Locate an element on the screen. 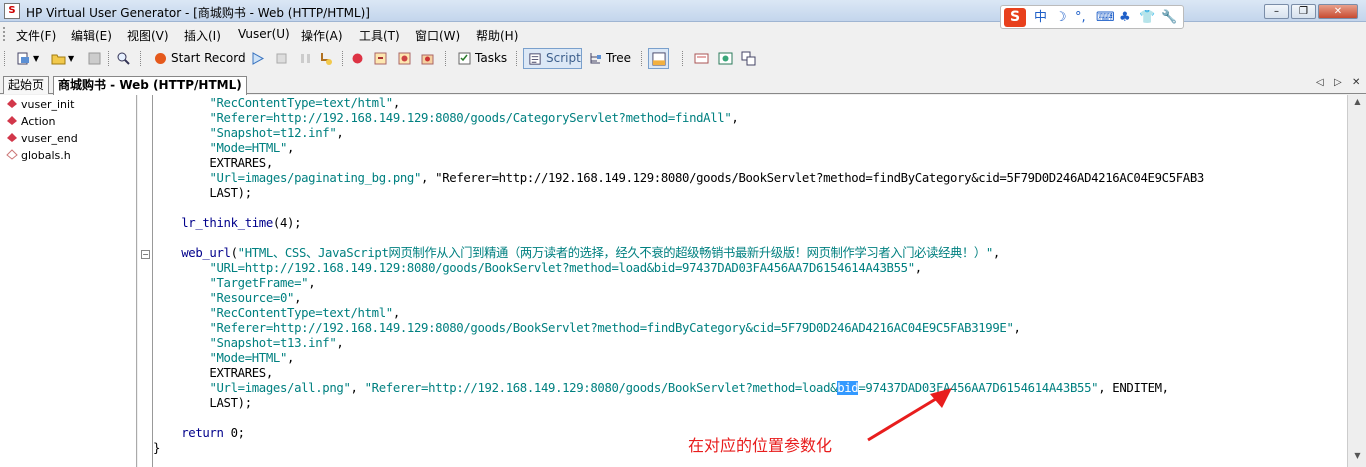 Image resolution: width=1366 pixels, height=467 pixels. window-controls: – ❐ ✕ is located at coordinates (1310, 11).